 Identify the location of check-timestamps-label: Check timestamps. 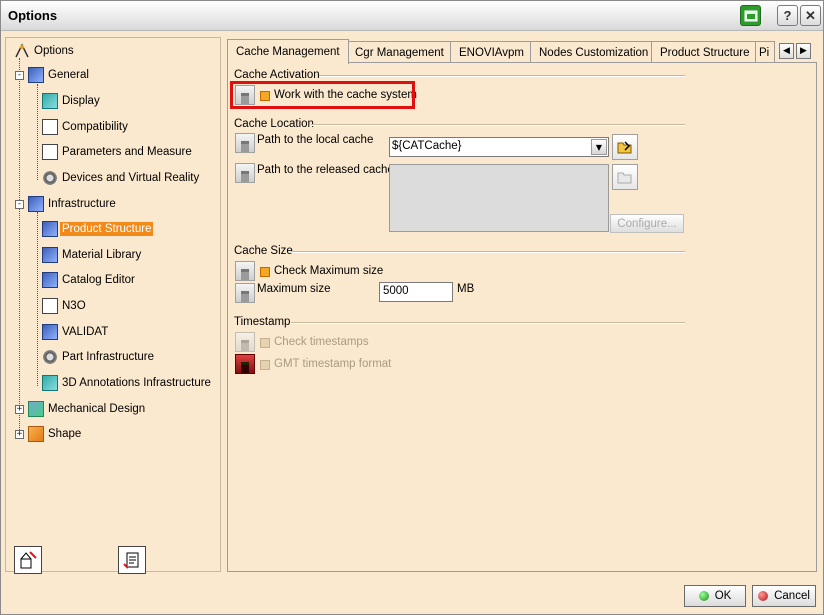
(321, 342).